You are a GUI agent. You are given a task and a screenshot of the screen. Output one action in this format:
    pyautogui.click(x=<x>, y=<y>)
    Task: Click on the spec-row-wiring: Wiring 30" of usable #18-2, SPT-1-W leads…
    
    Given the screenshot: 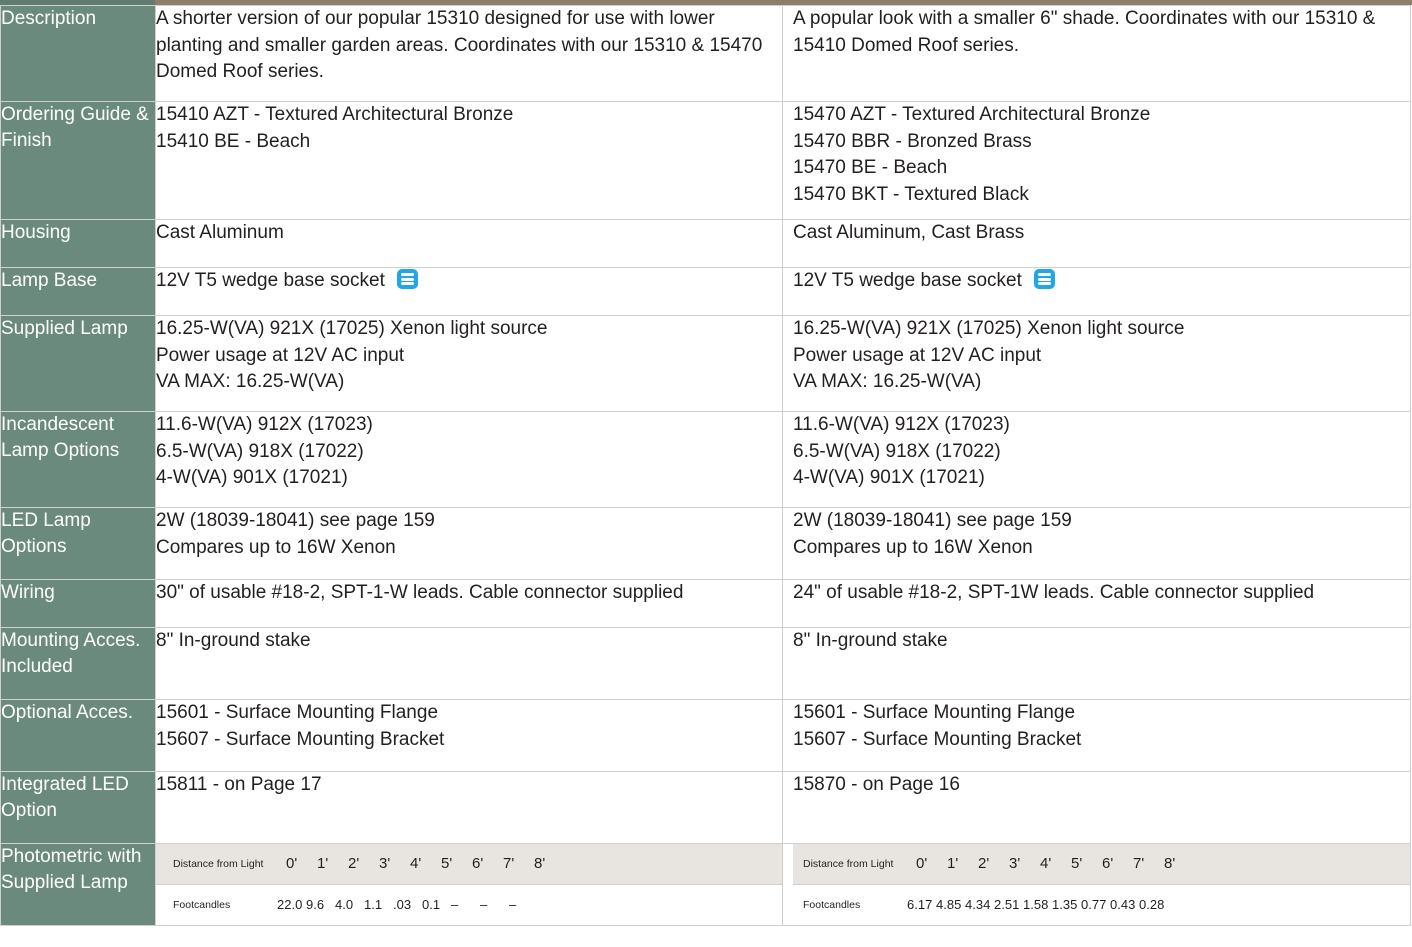 What is the action you would take?
    pyautogui.click(x=705, y=603)
    